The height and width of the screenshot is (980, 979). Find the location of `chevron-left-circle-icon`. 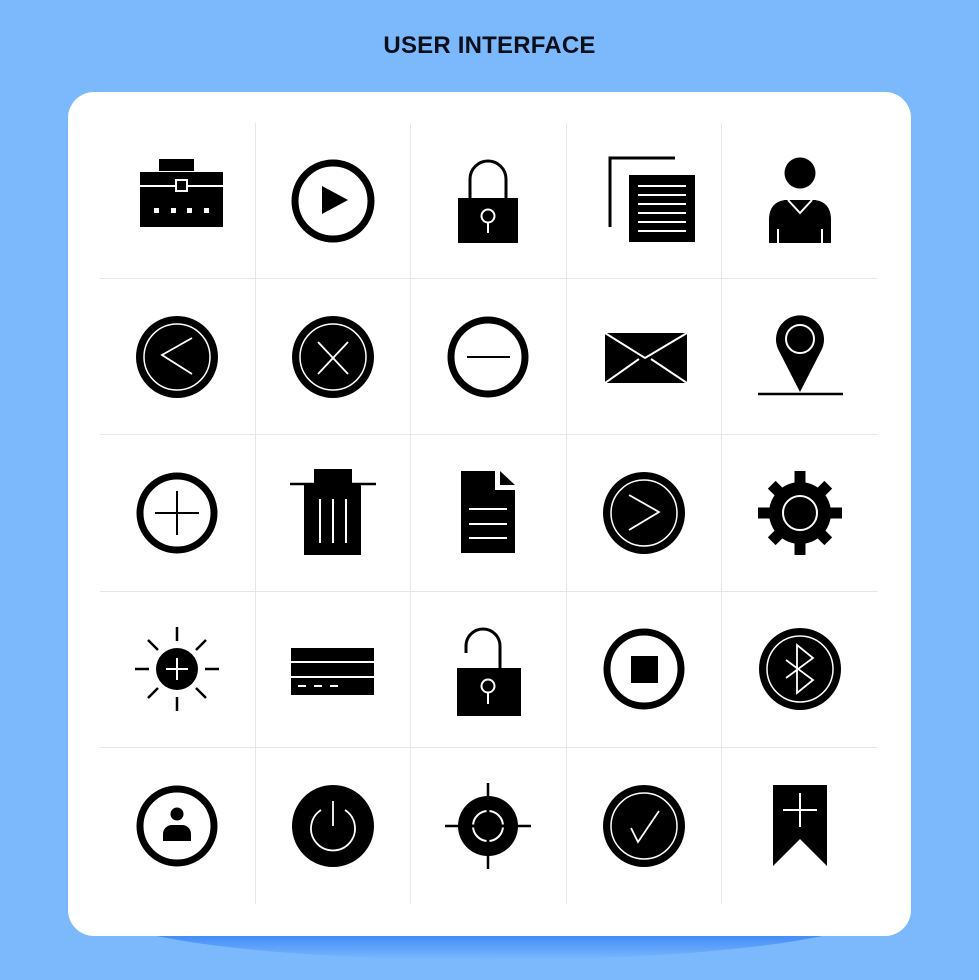

chevron-left-circle-icon is located at coordinates (177, 356).